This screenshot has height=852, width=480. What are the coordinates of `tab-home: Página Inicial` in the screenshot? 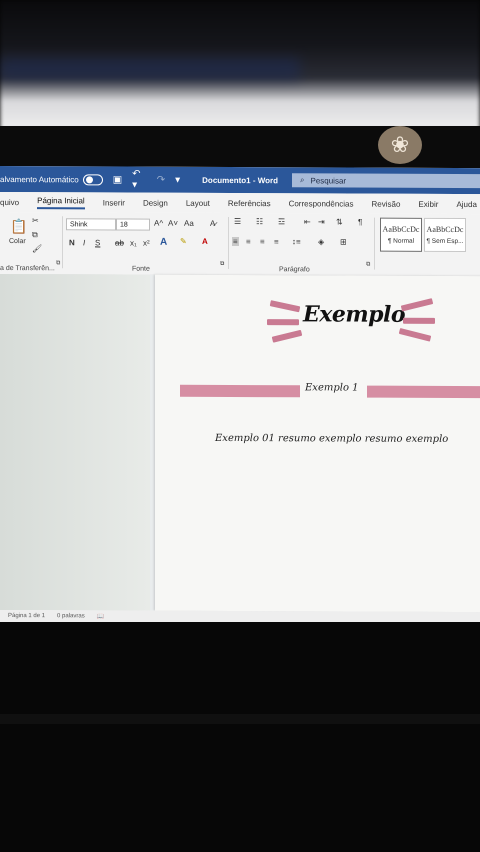 It's located at (61, 202).